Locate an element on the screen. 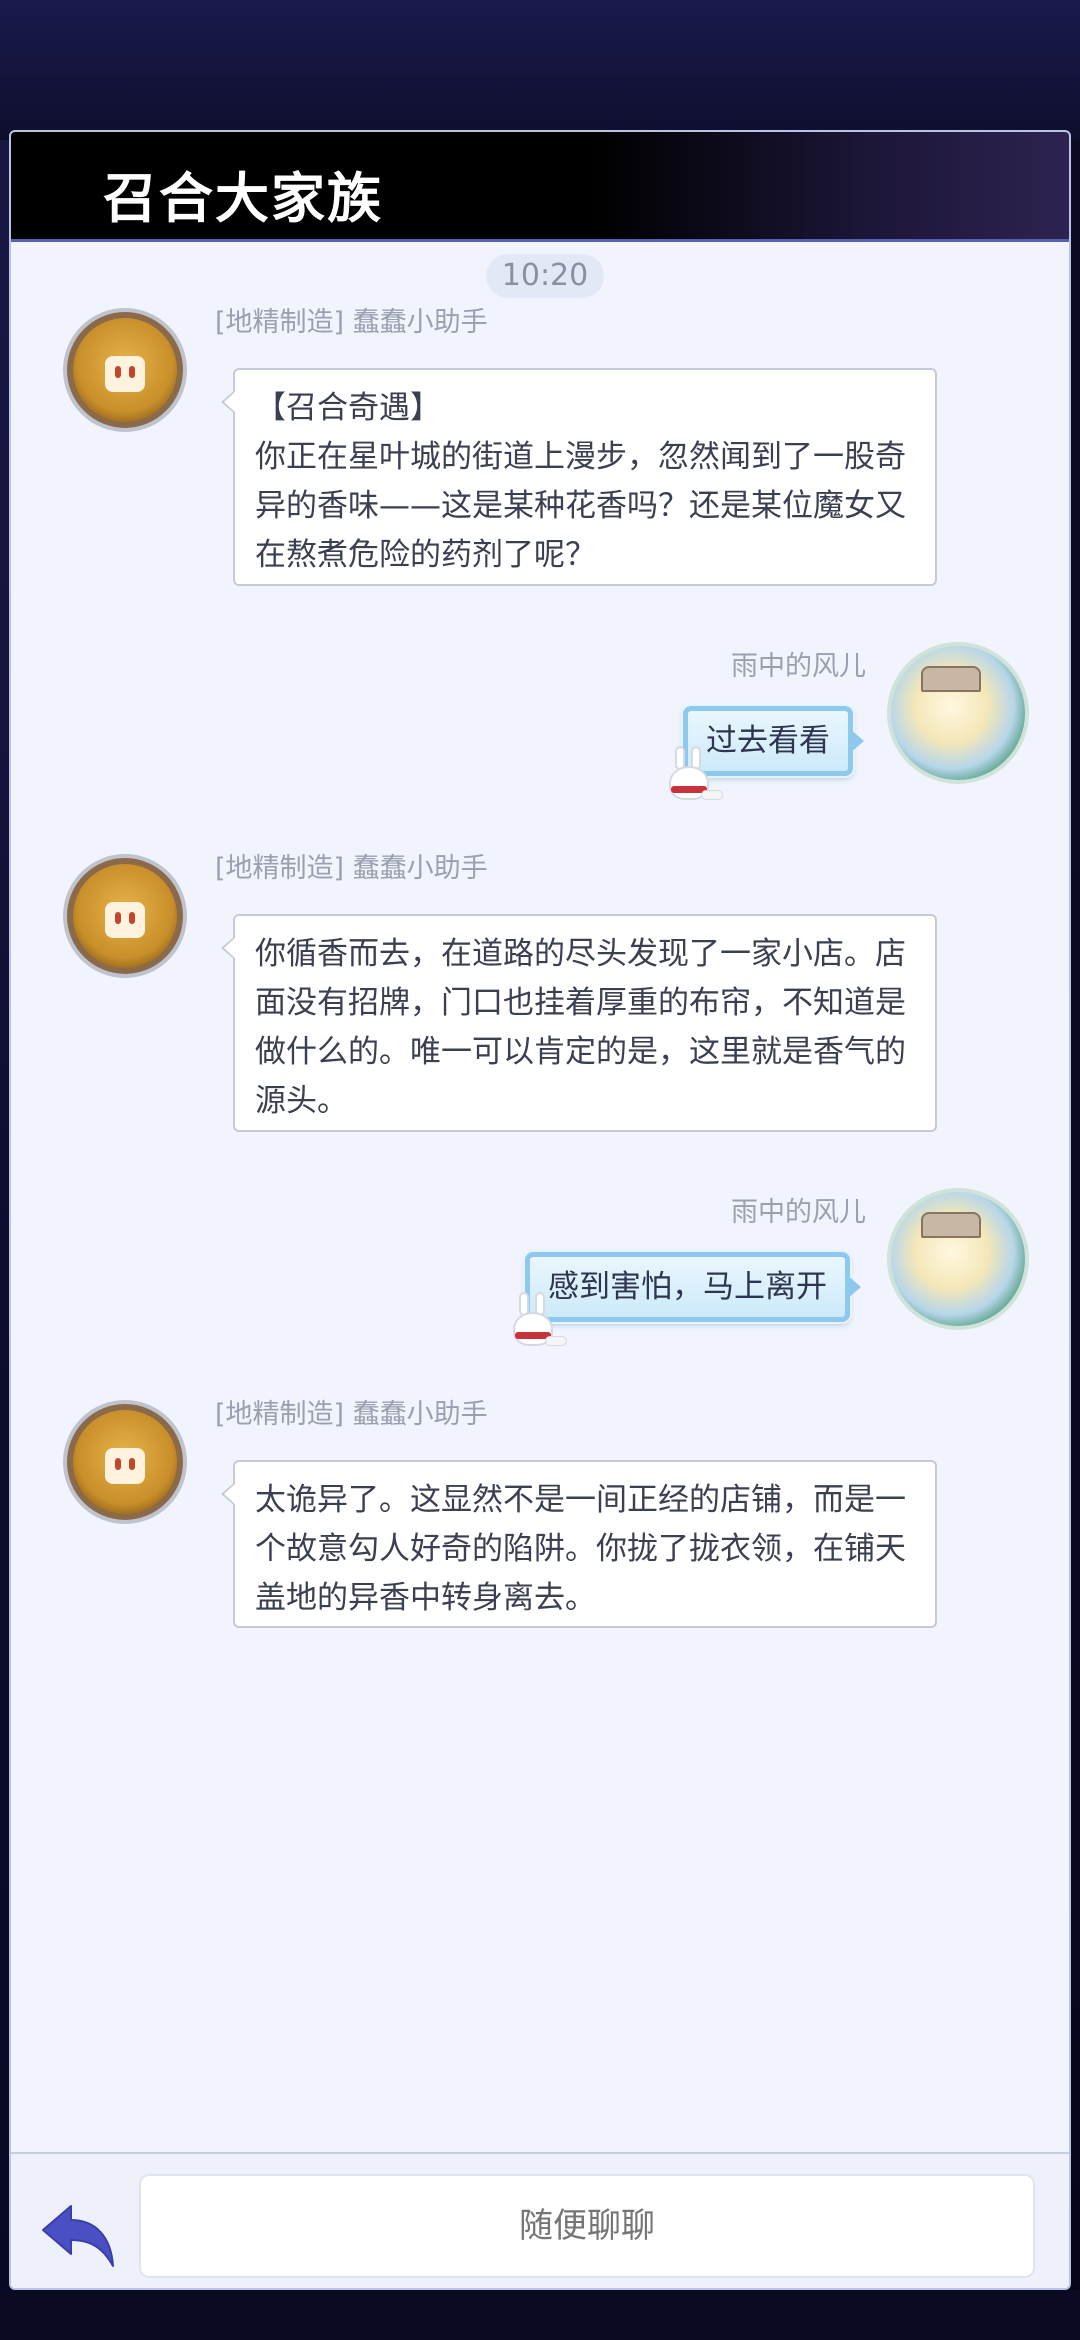  message-line: 源头。 is located at coordinates (301, 1101).